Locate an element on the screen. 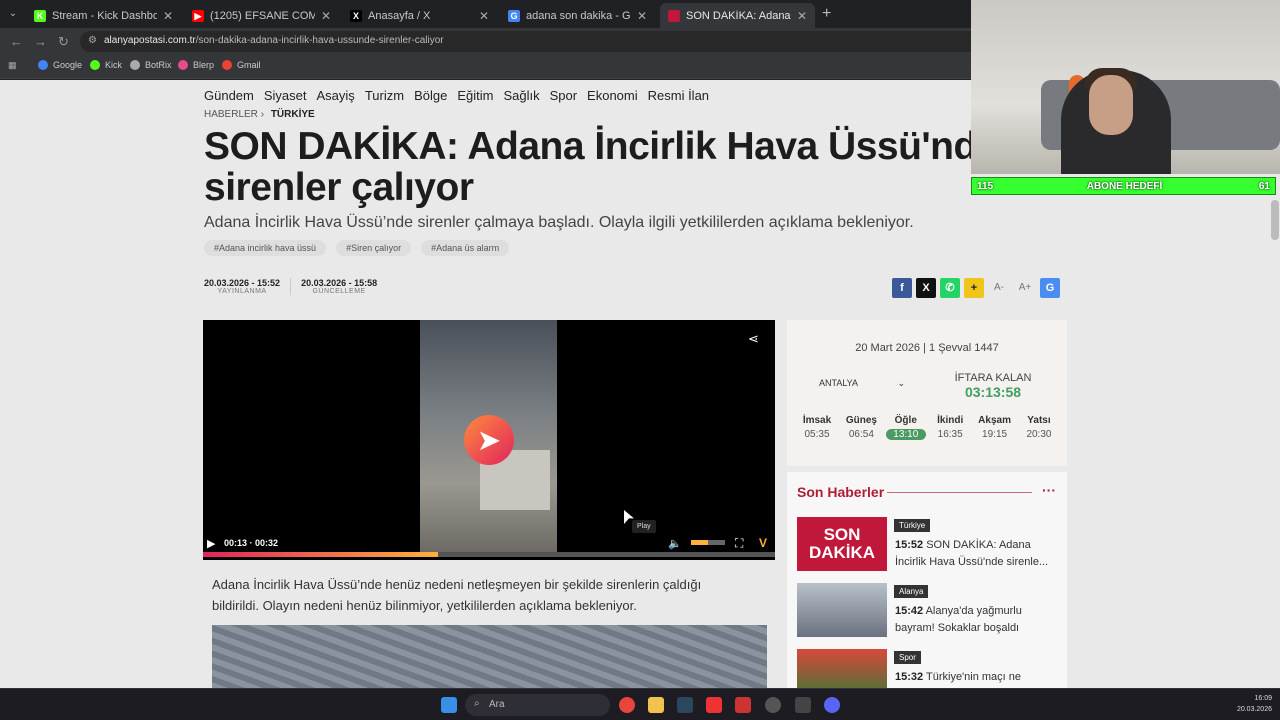 The width and height of the screenshot is (1280, 720). prayer-time-value: 20:30 is located at coordinates (1039, 434).